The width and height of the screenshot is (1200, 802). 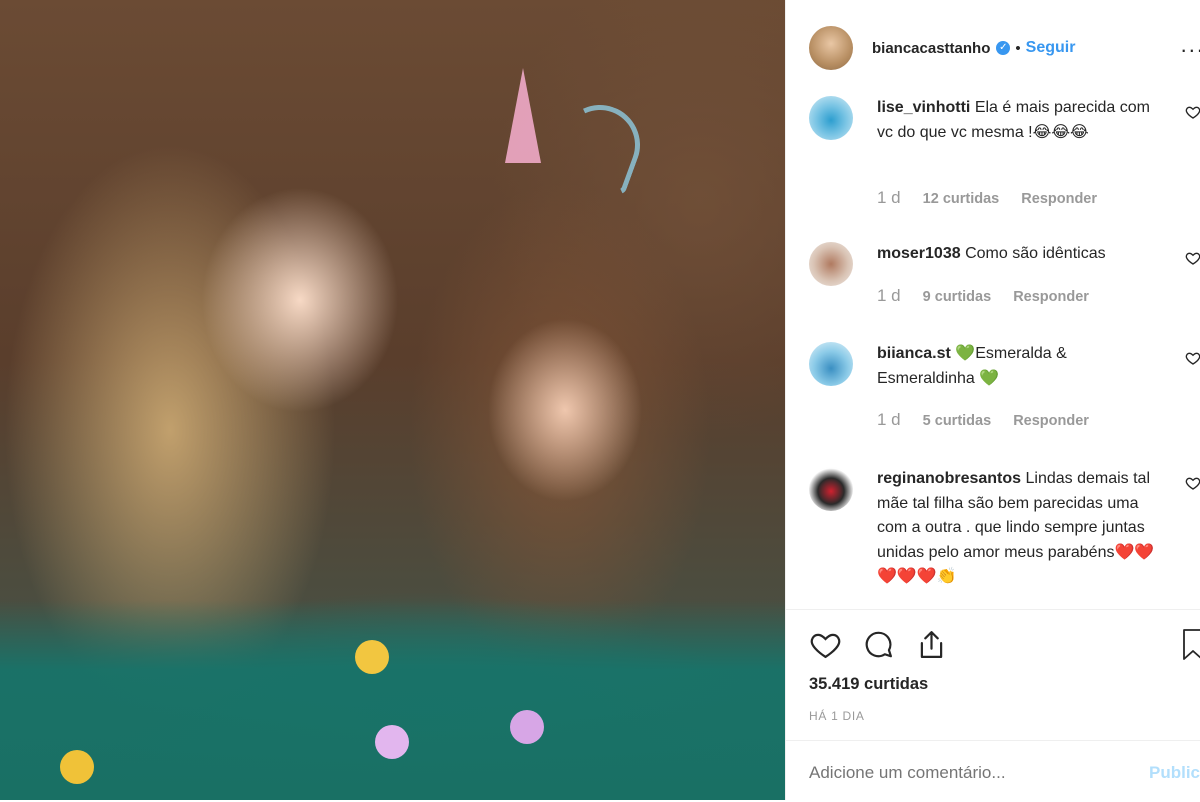 What do you see at coordinates (600, 145) in the screenshot?
I see `photo-unicorn-ear` at bounding box center [600, 145].